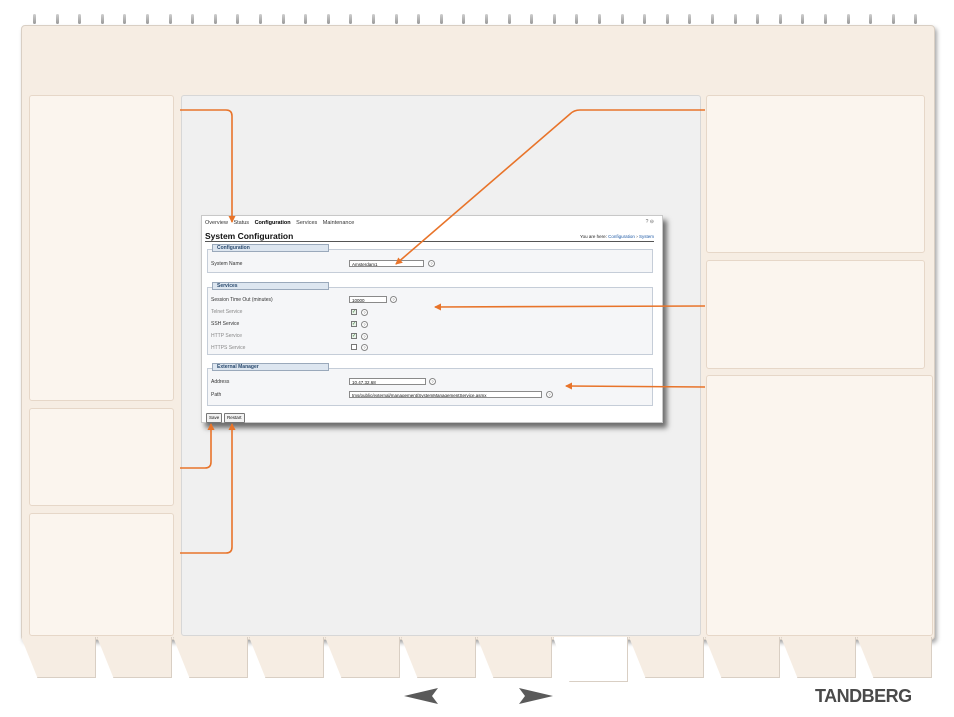 Image resolution: width=954 pixels, height=717 pixels. Describe the element at coordinates (550, 187) in the screenshot. I see `callout-line-system-name` at that location.